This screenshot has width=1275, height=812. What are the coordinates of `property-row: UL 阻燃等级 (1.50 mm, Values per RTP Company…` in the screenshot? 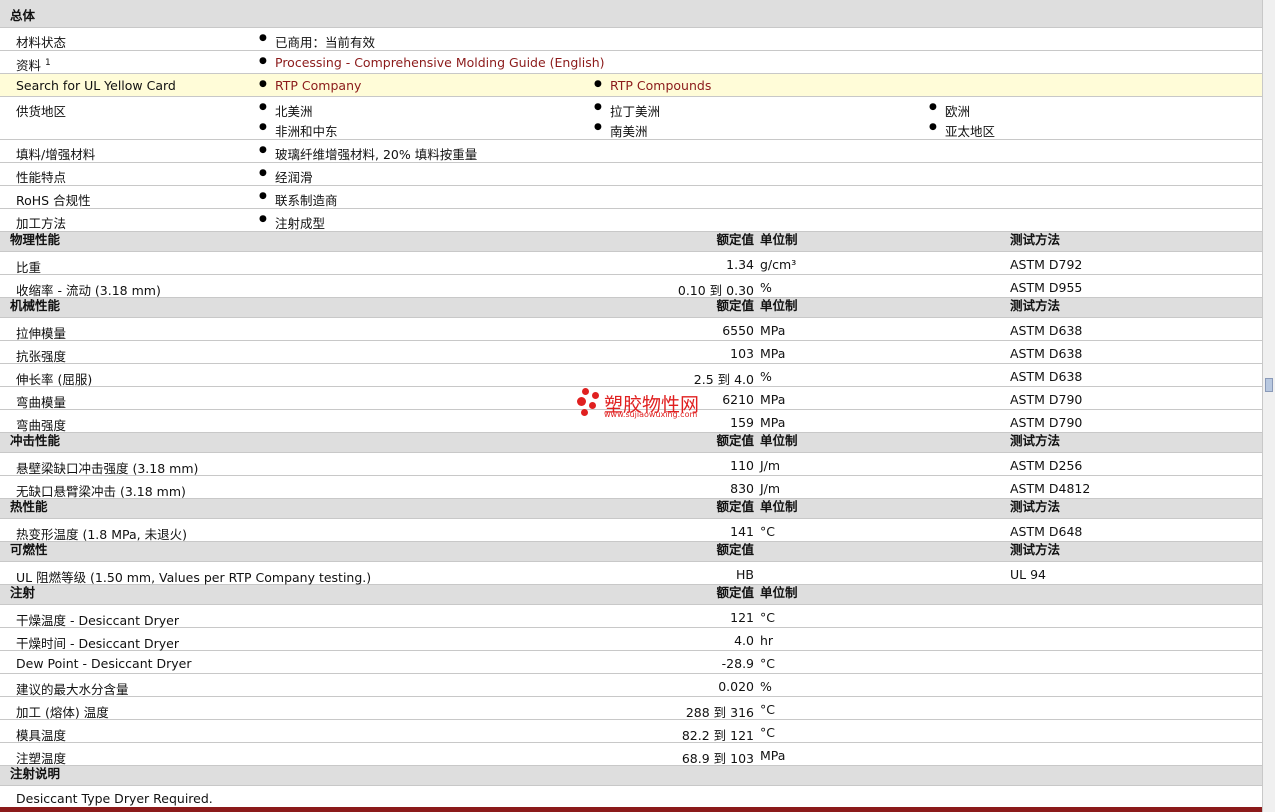 It's located at (631, 573).